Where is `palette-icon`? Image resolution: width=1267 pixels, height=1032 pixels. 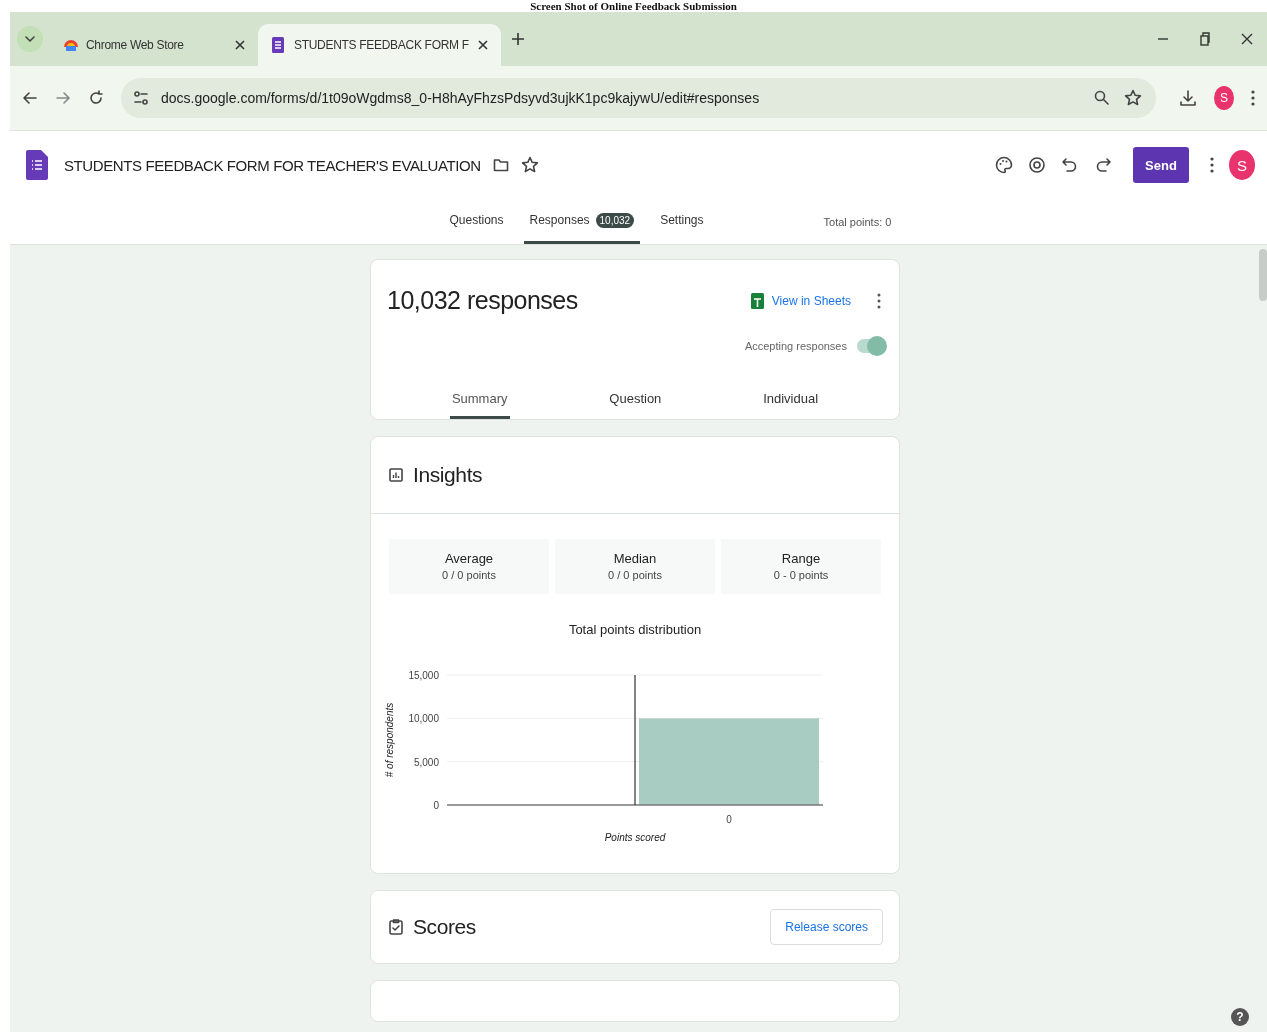 palette-icon is located at coordinates (1004, 165).